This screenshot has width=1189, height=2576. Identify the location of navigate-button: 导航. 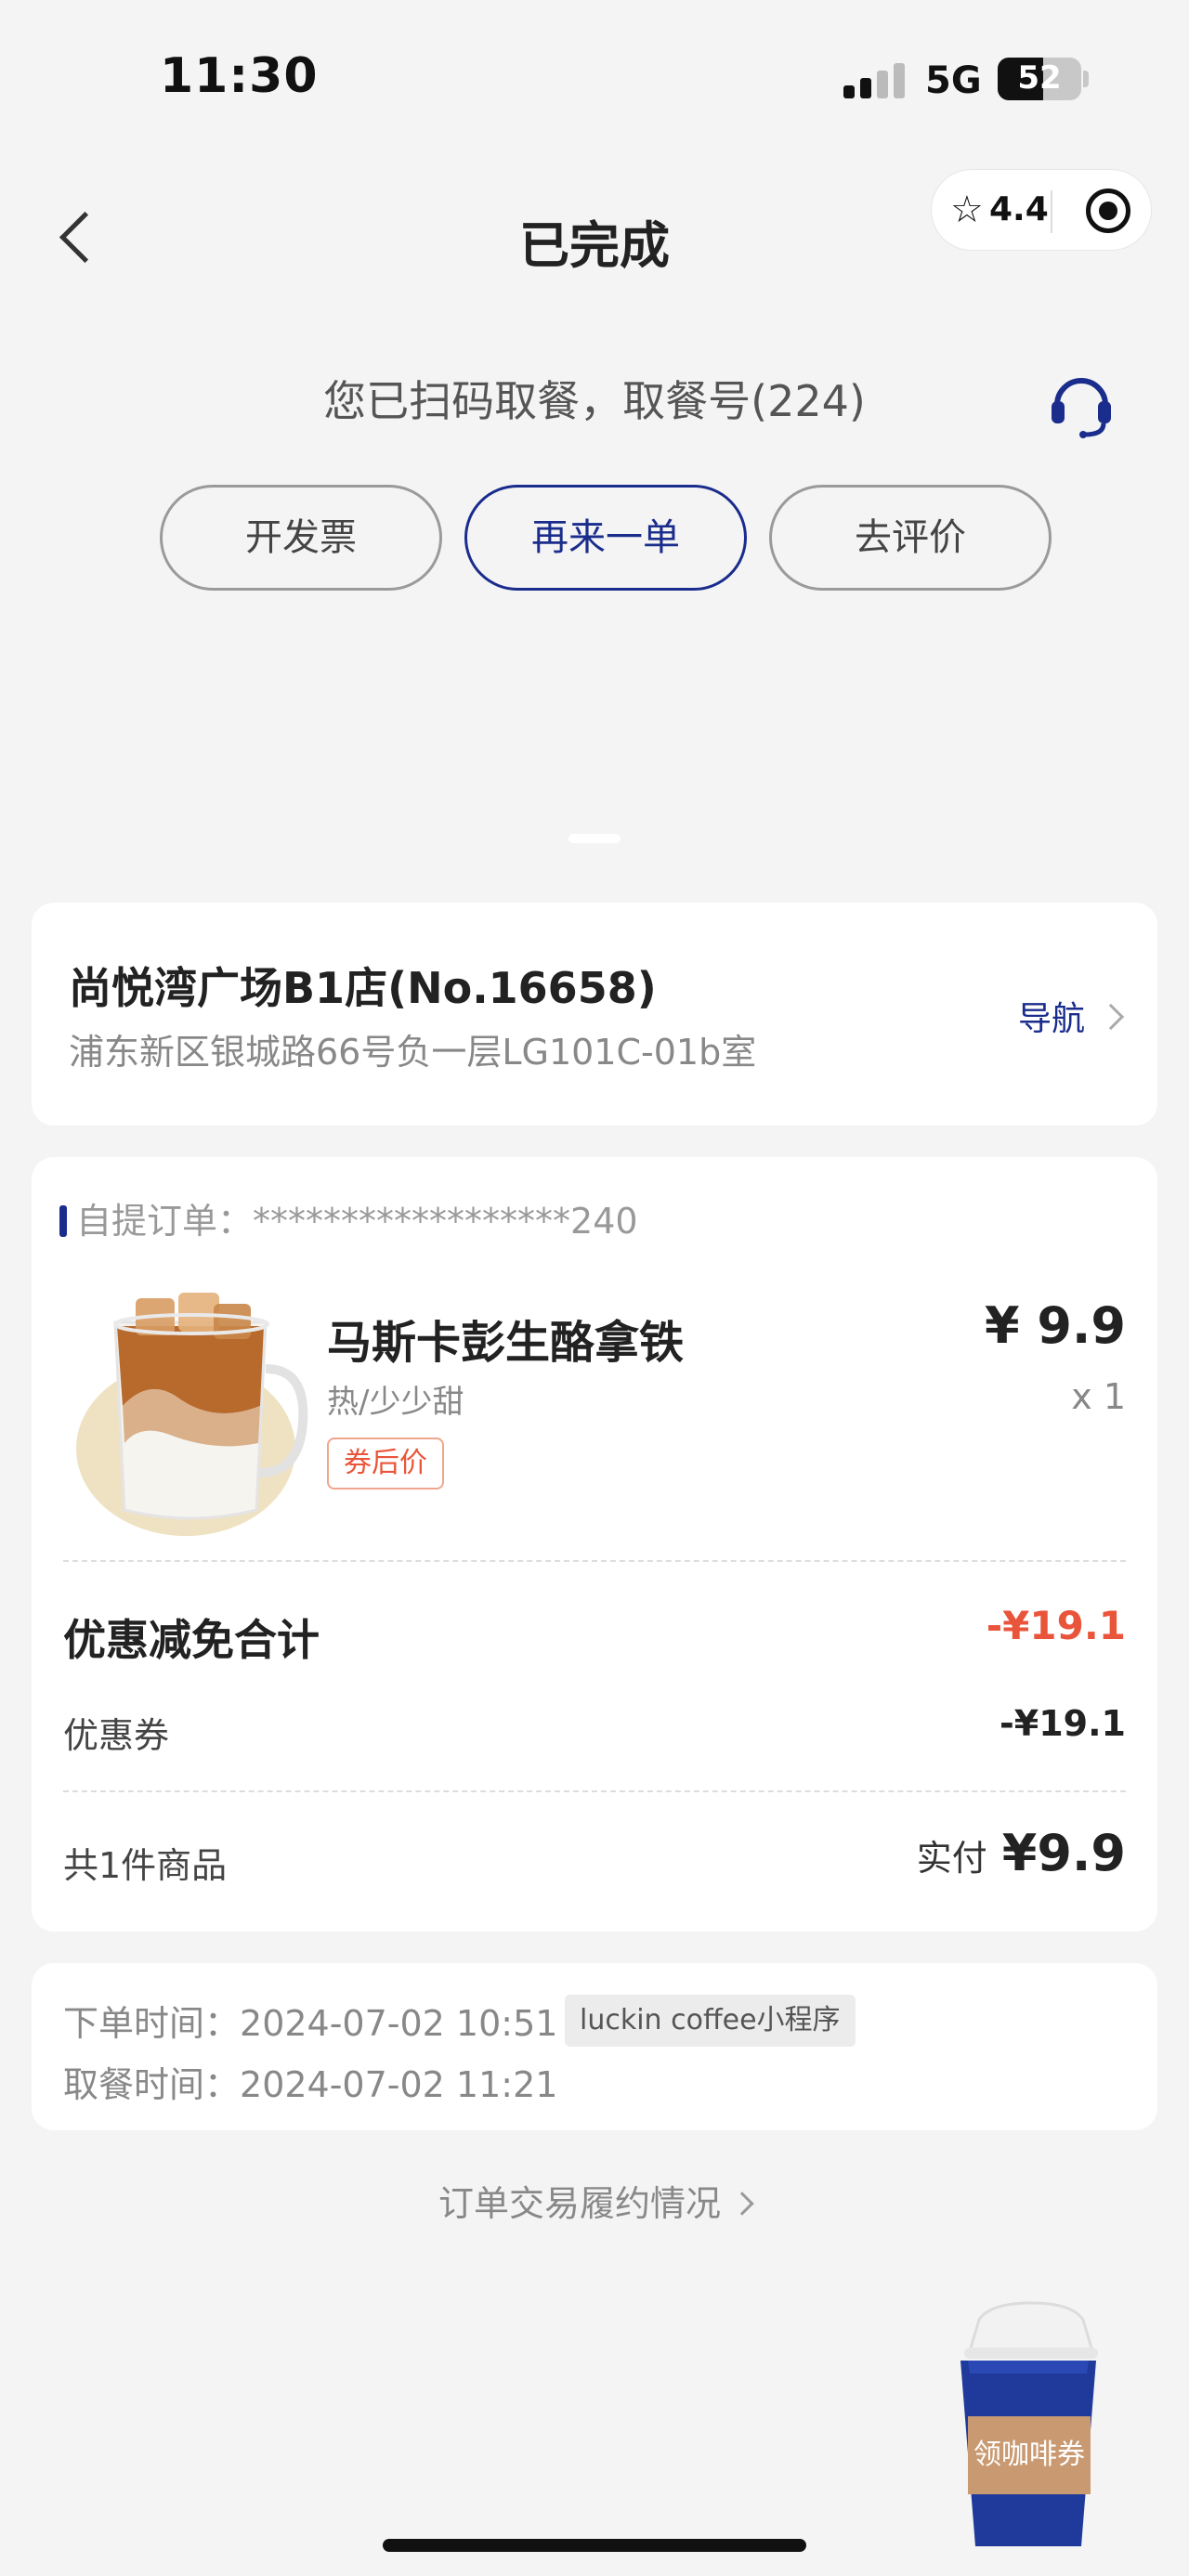
(1071, 1016).